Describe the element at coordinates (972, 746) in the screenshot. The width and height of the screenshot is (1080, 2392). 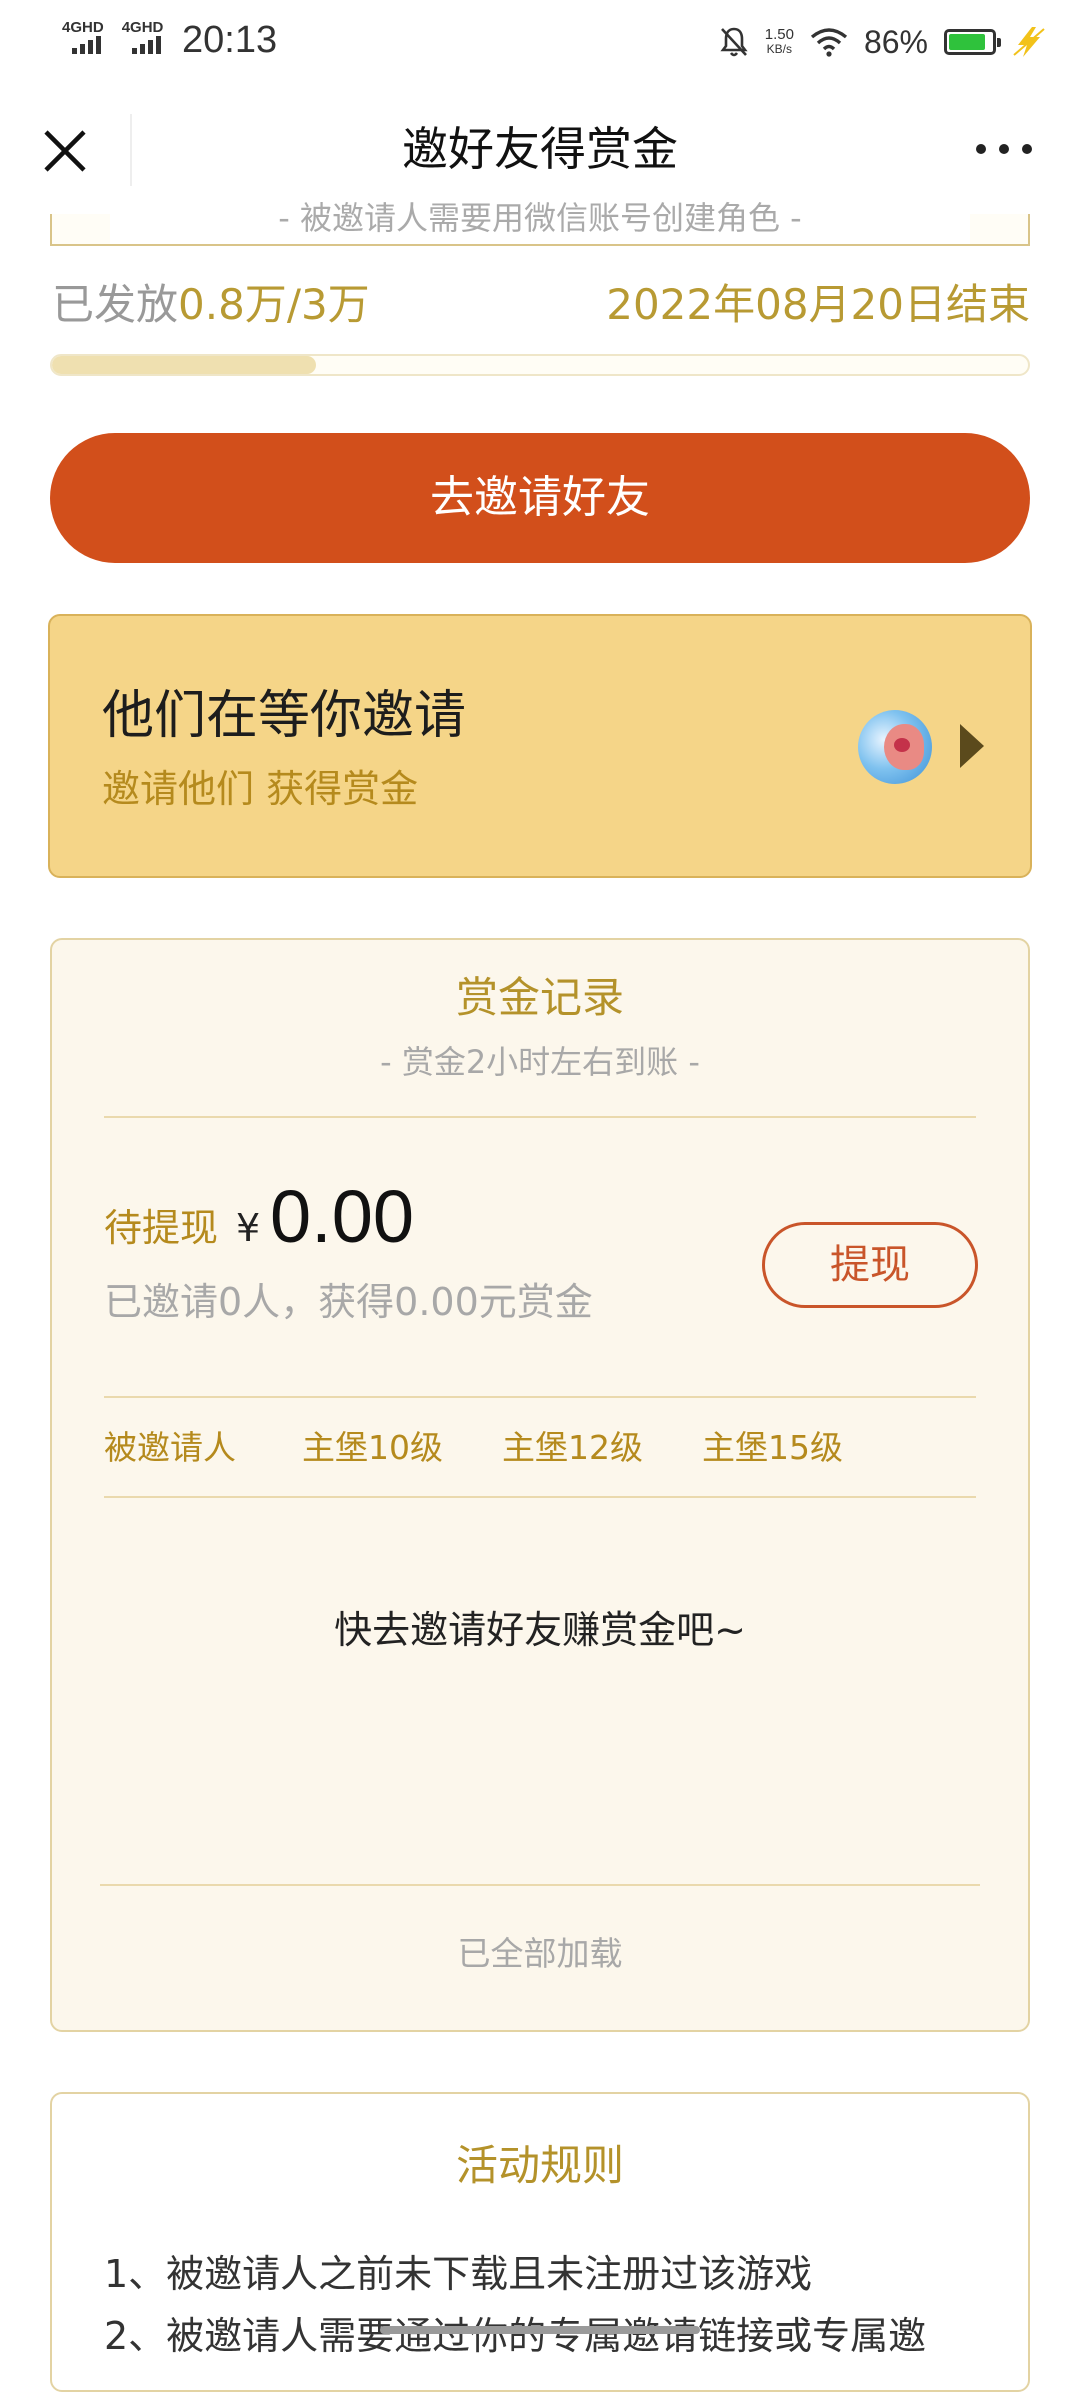
I see `triangle-right-icon` at that location.